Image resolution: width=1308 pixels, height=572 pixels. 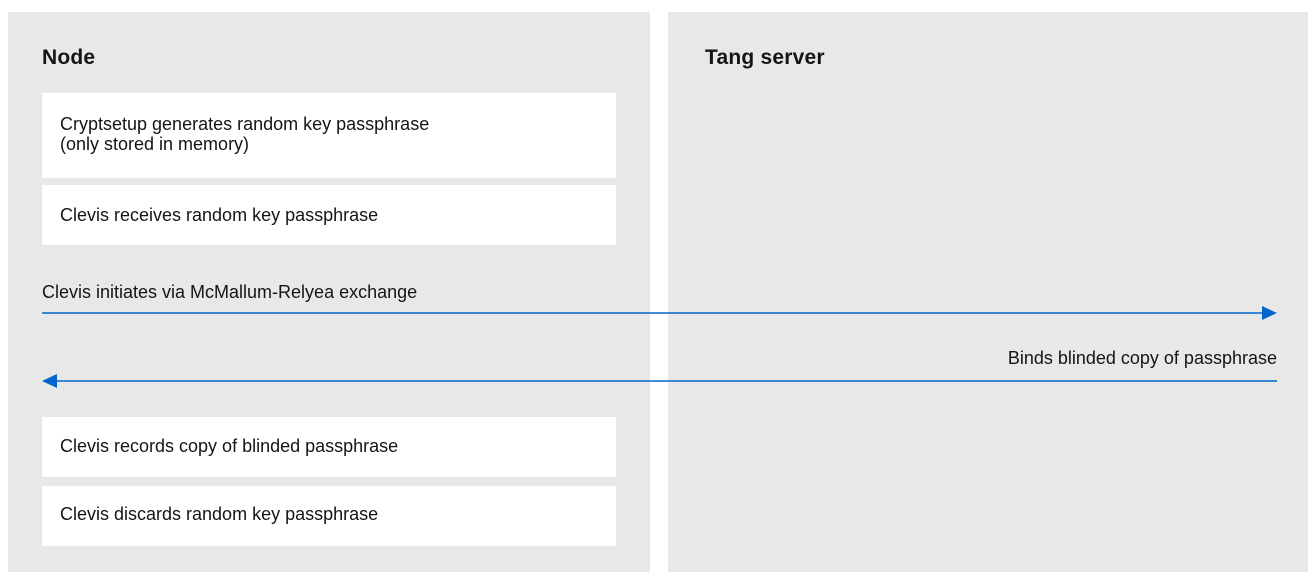 What do you see at coordinates (1142, 358) in the screenshot?
I see `backward-message-label: Binds blinded copy of passphrase` at bounding box center [1142, 358].